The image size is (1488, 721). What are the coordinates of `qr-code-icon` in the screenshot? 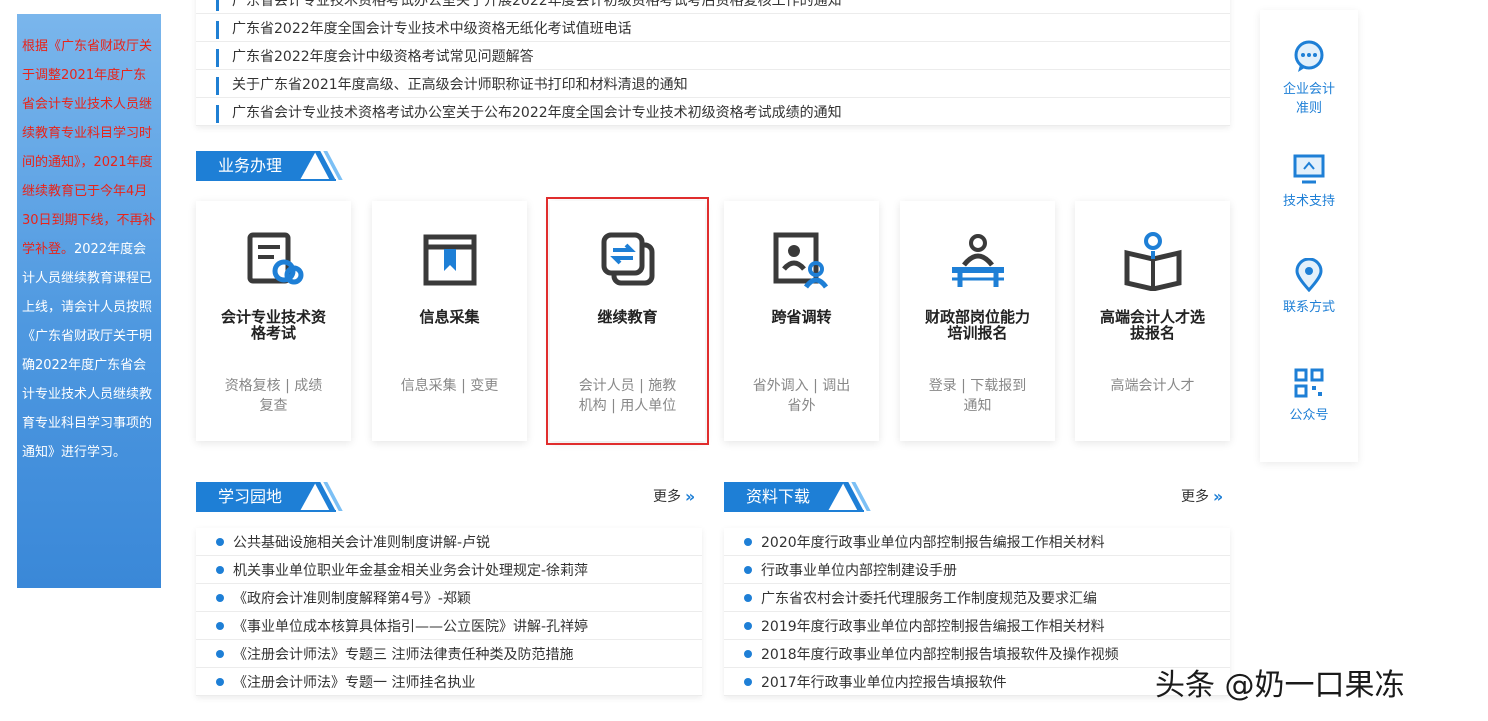 It's located at (1309, 383).